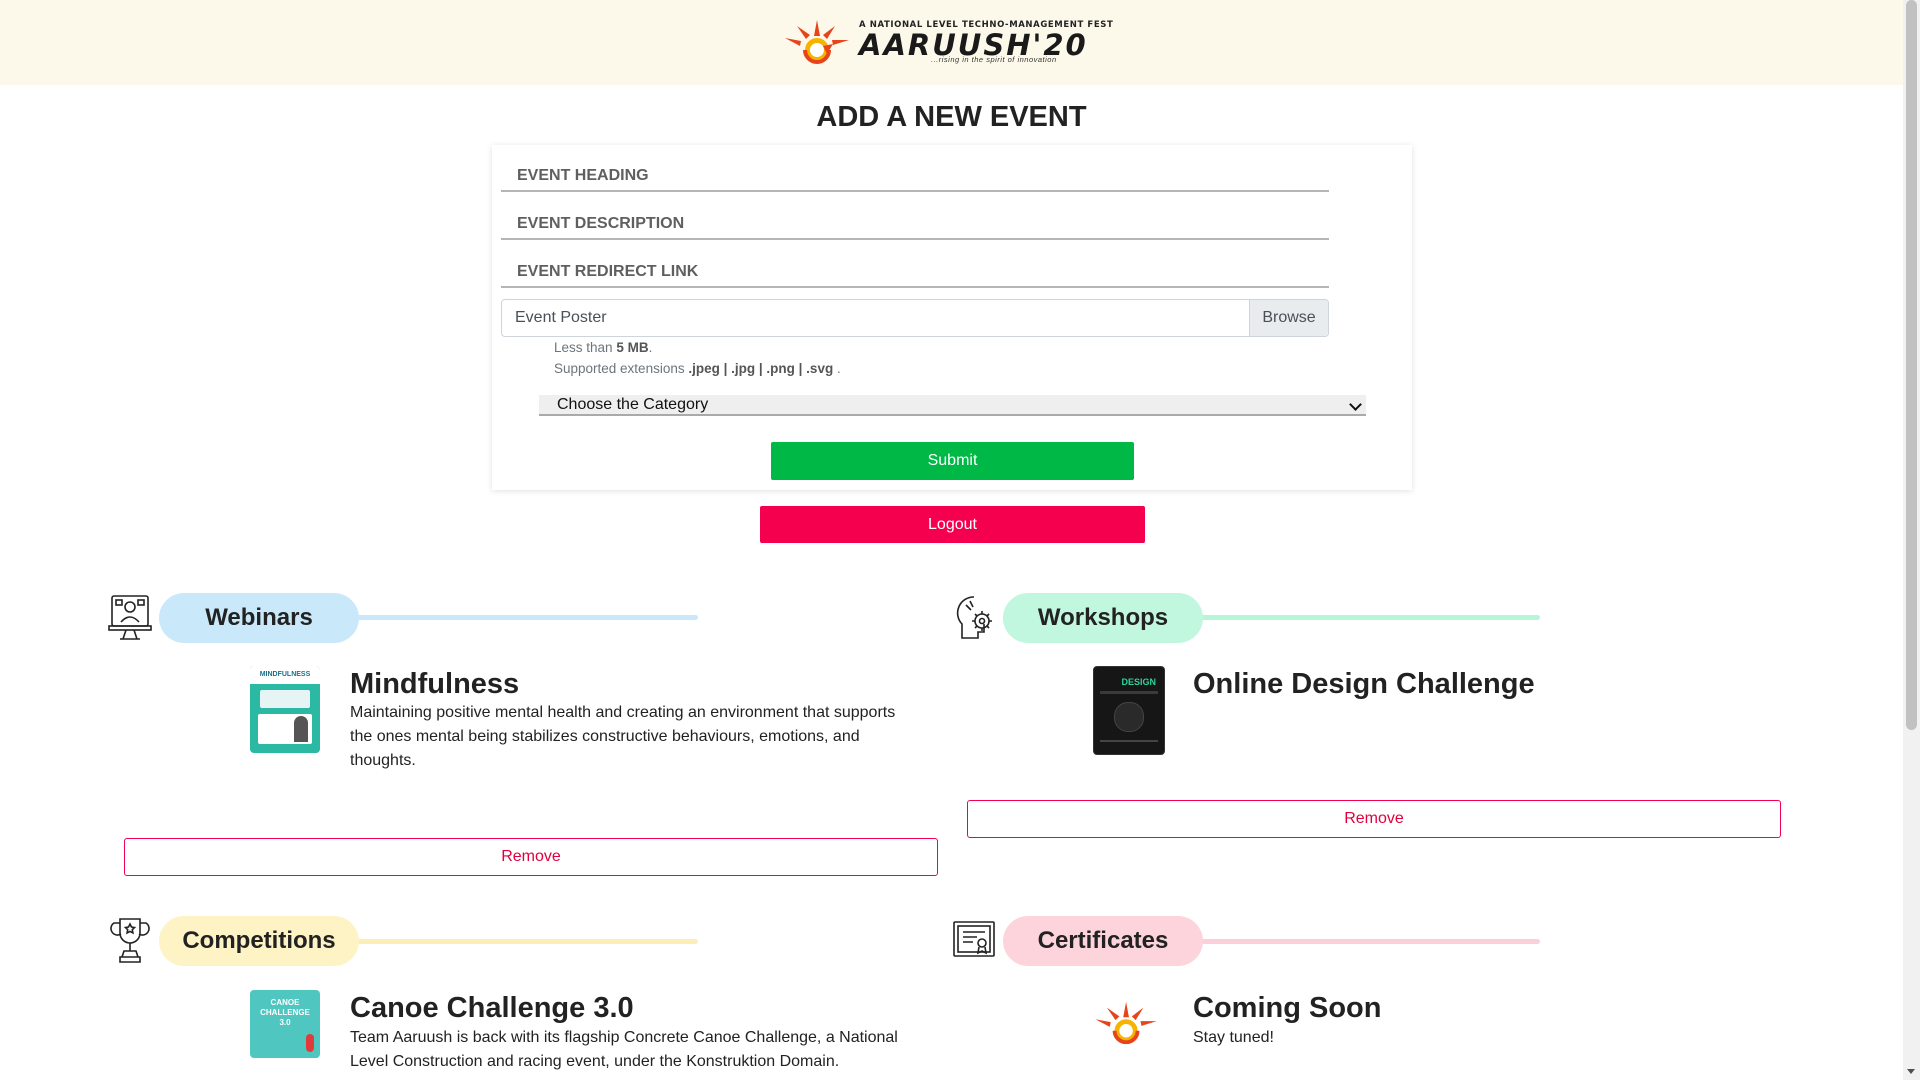  What do you see at coordinates (1366, 941) in the screenshot?
I see `certificates-line` at bounding box center [1366, 941].